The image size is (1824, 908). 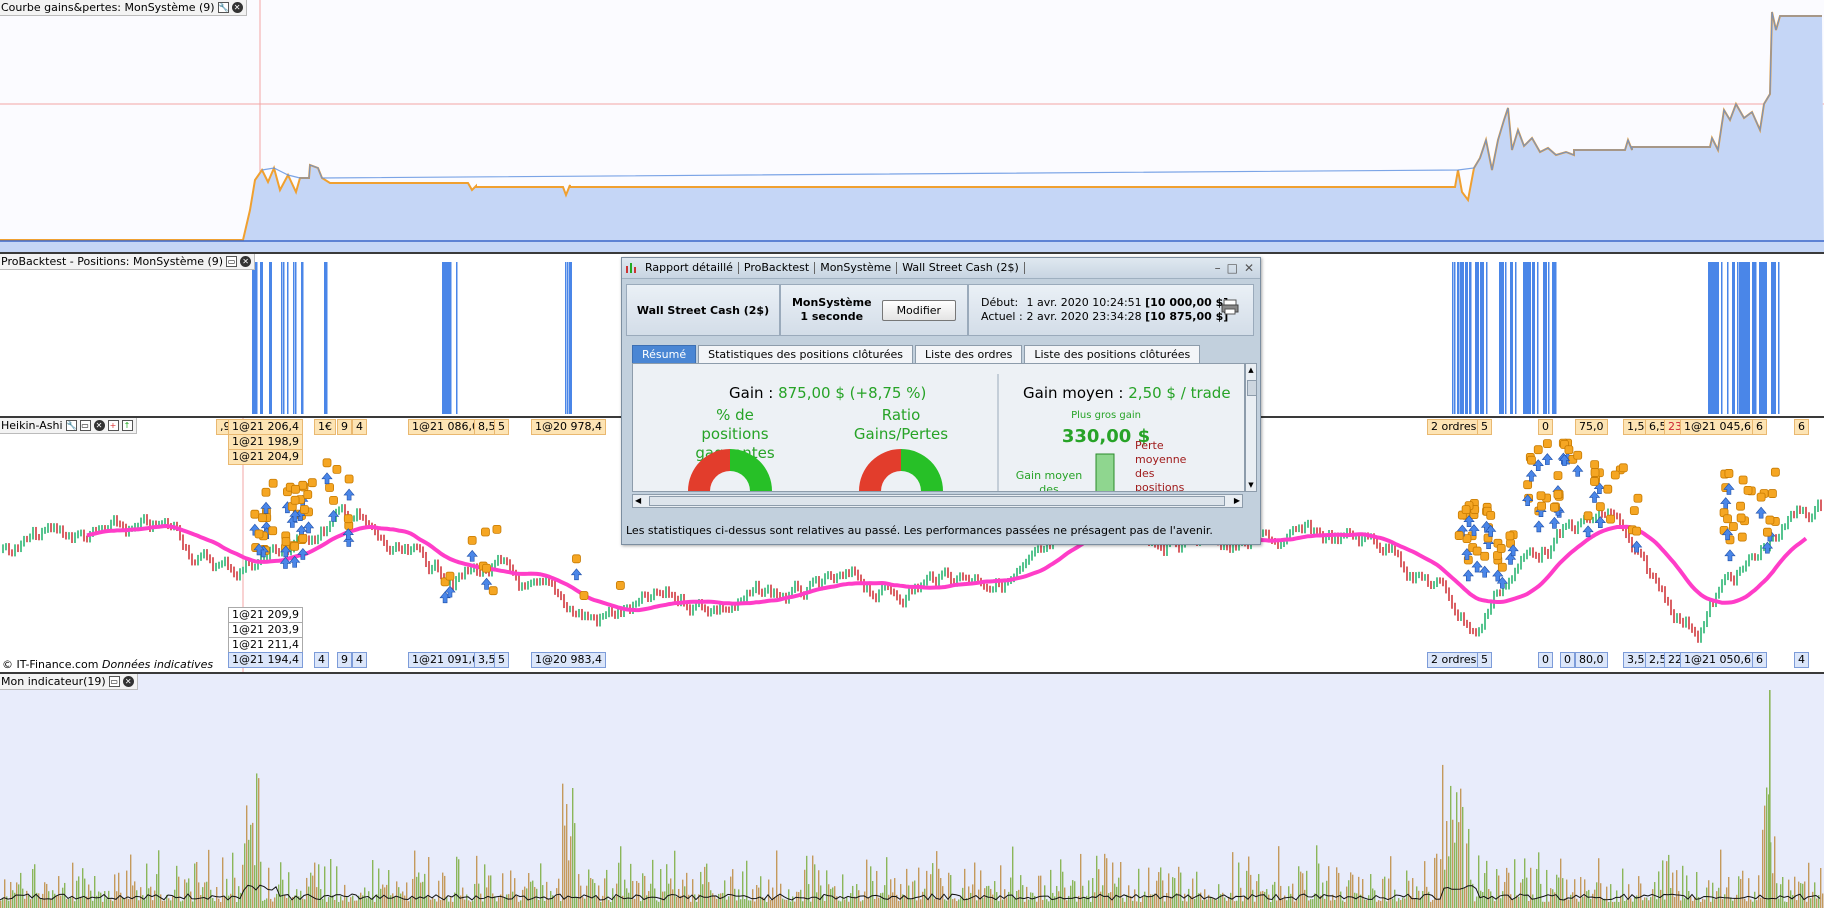 I want to click on scroll-right-icon: ▶, so click(x=1237, y=501).